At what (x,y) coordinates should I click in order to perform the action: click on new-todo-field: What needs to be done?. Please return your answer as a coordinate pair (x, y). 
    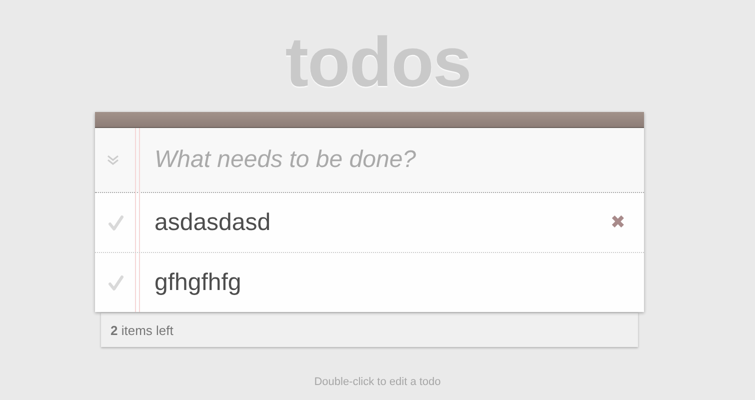
    Looking at the image, I should click on (389, 160).